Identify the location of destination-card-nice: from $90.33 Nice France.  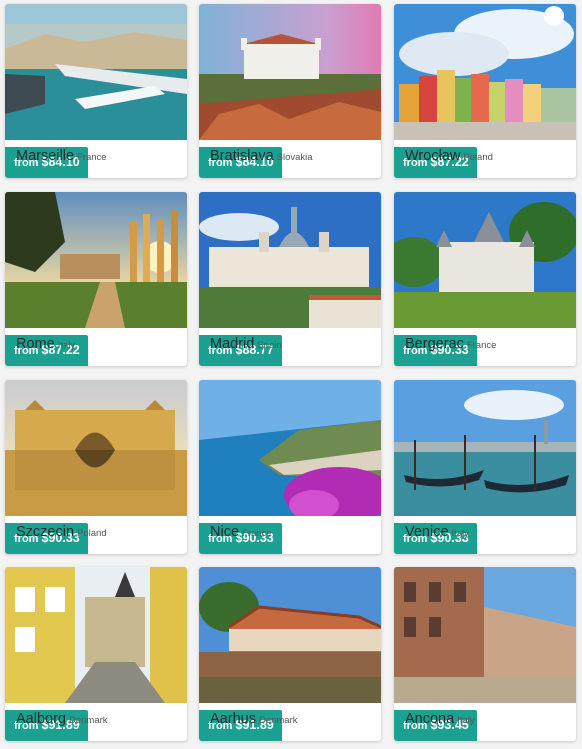
(290, 467).